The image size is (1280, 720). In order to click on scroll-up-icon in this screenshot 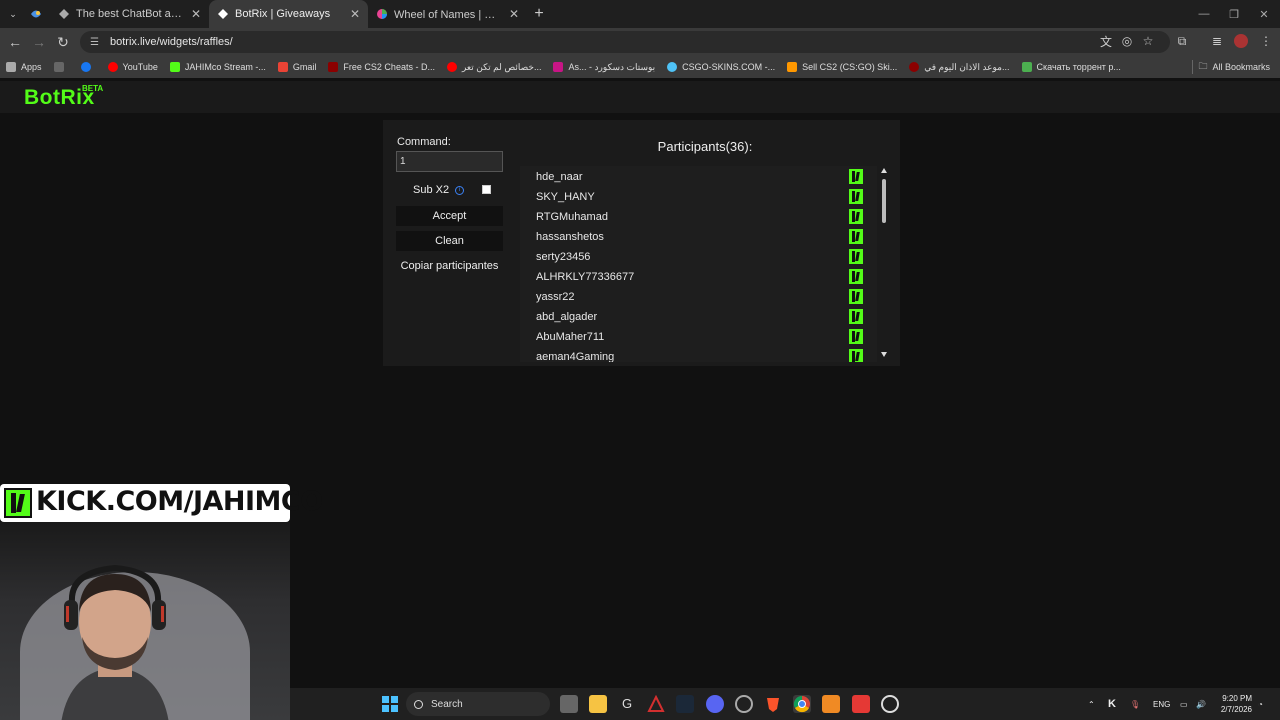, I will do `click(884, 170)`.